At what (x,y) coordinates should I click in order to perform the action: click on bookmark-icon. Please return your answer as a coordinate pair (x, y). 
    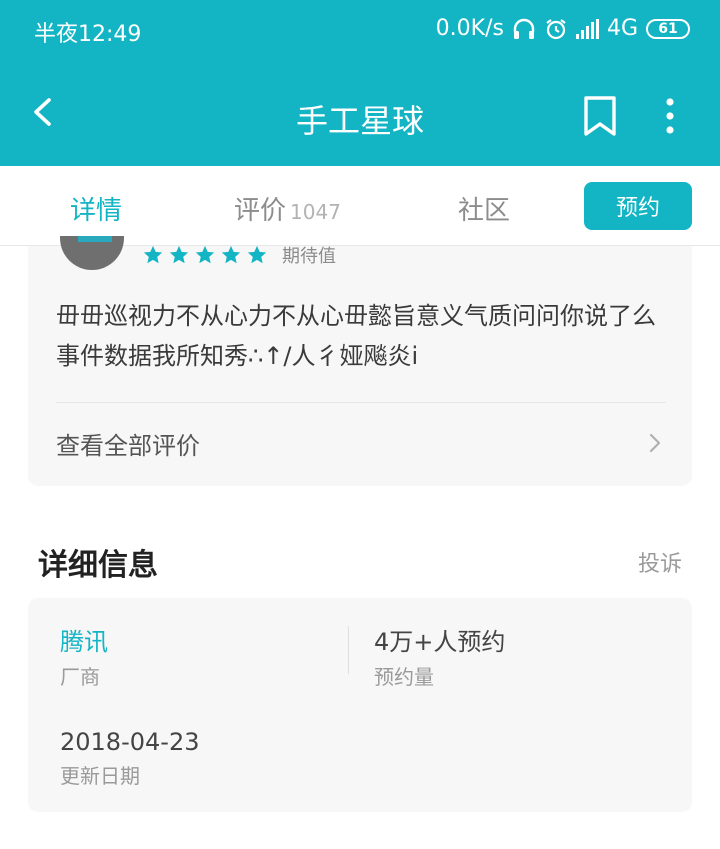
    Looking at the image, I should click on (600, 116).